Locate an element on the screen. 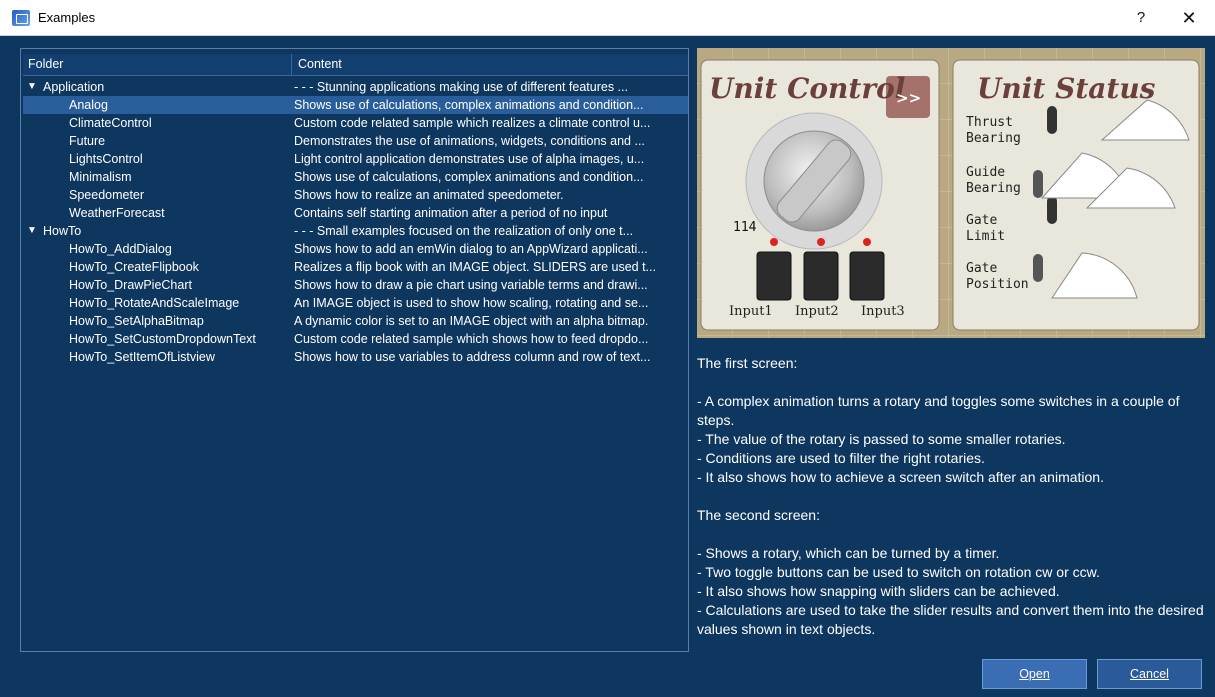 Image resolution: width=1215 pixels, height=697 pixels. position-toggle is located at coordinates (1038, 268).